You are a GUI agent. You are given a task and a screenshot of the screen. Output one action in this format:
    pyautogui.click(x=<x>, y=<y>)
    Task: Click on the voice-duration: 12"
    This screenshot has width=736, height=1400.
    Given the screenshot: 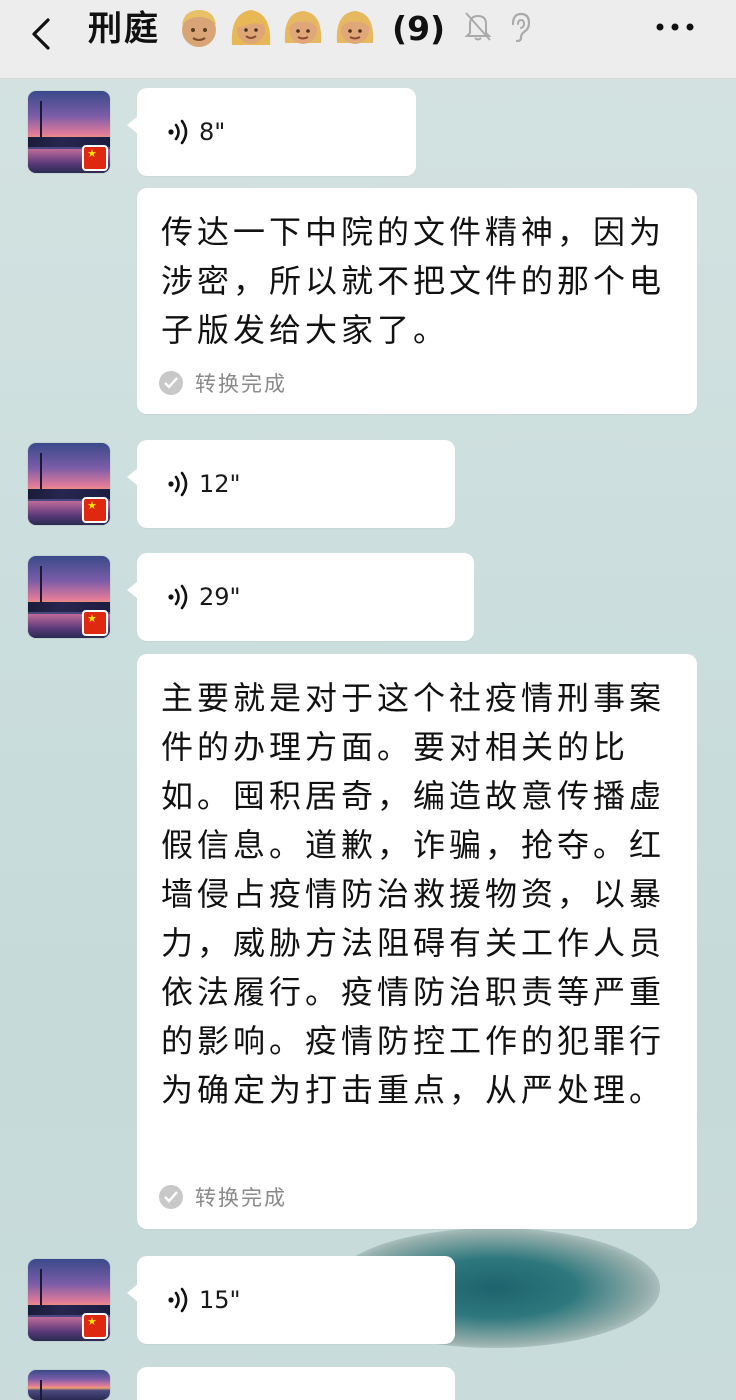 What is the action you would take?
    pyautogui.click(x=220, y=484)
    